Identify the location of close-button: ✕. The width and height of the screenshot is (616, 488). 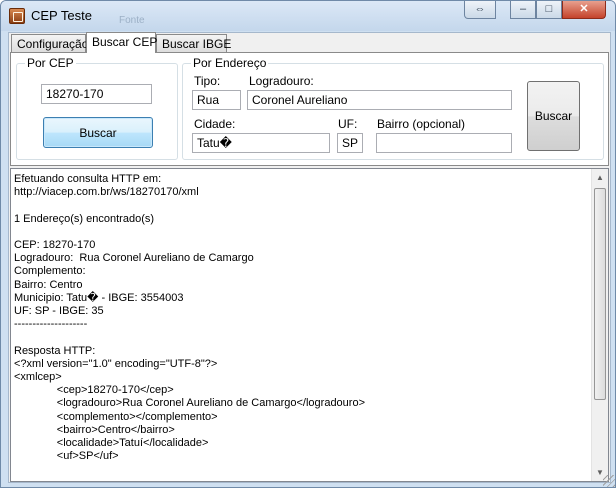
(584, 10).